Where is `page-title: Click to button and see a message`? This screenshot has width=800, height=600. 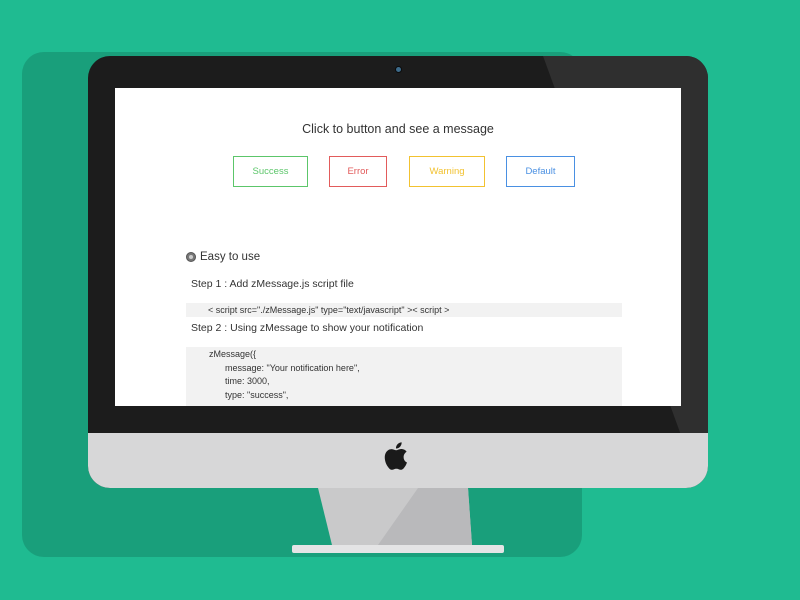
page-title: Click to button and see a message is located at coordinates (398, 129).